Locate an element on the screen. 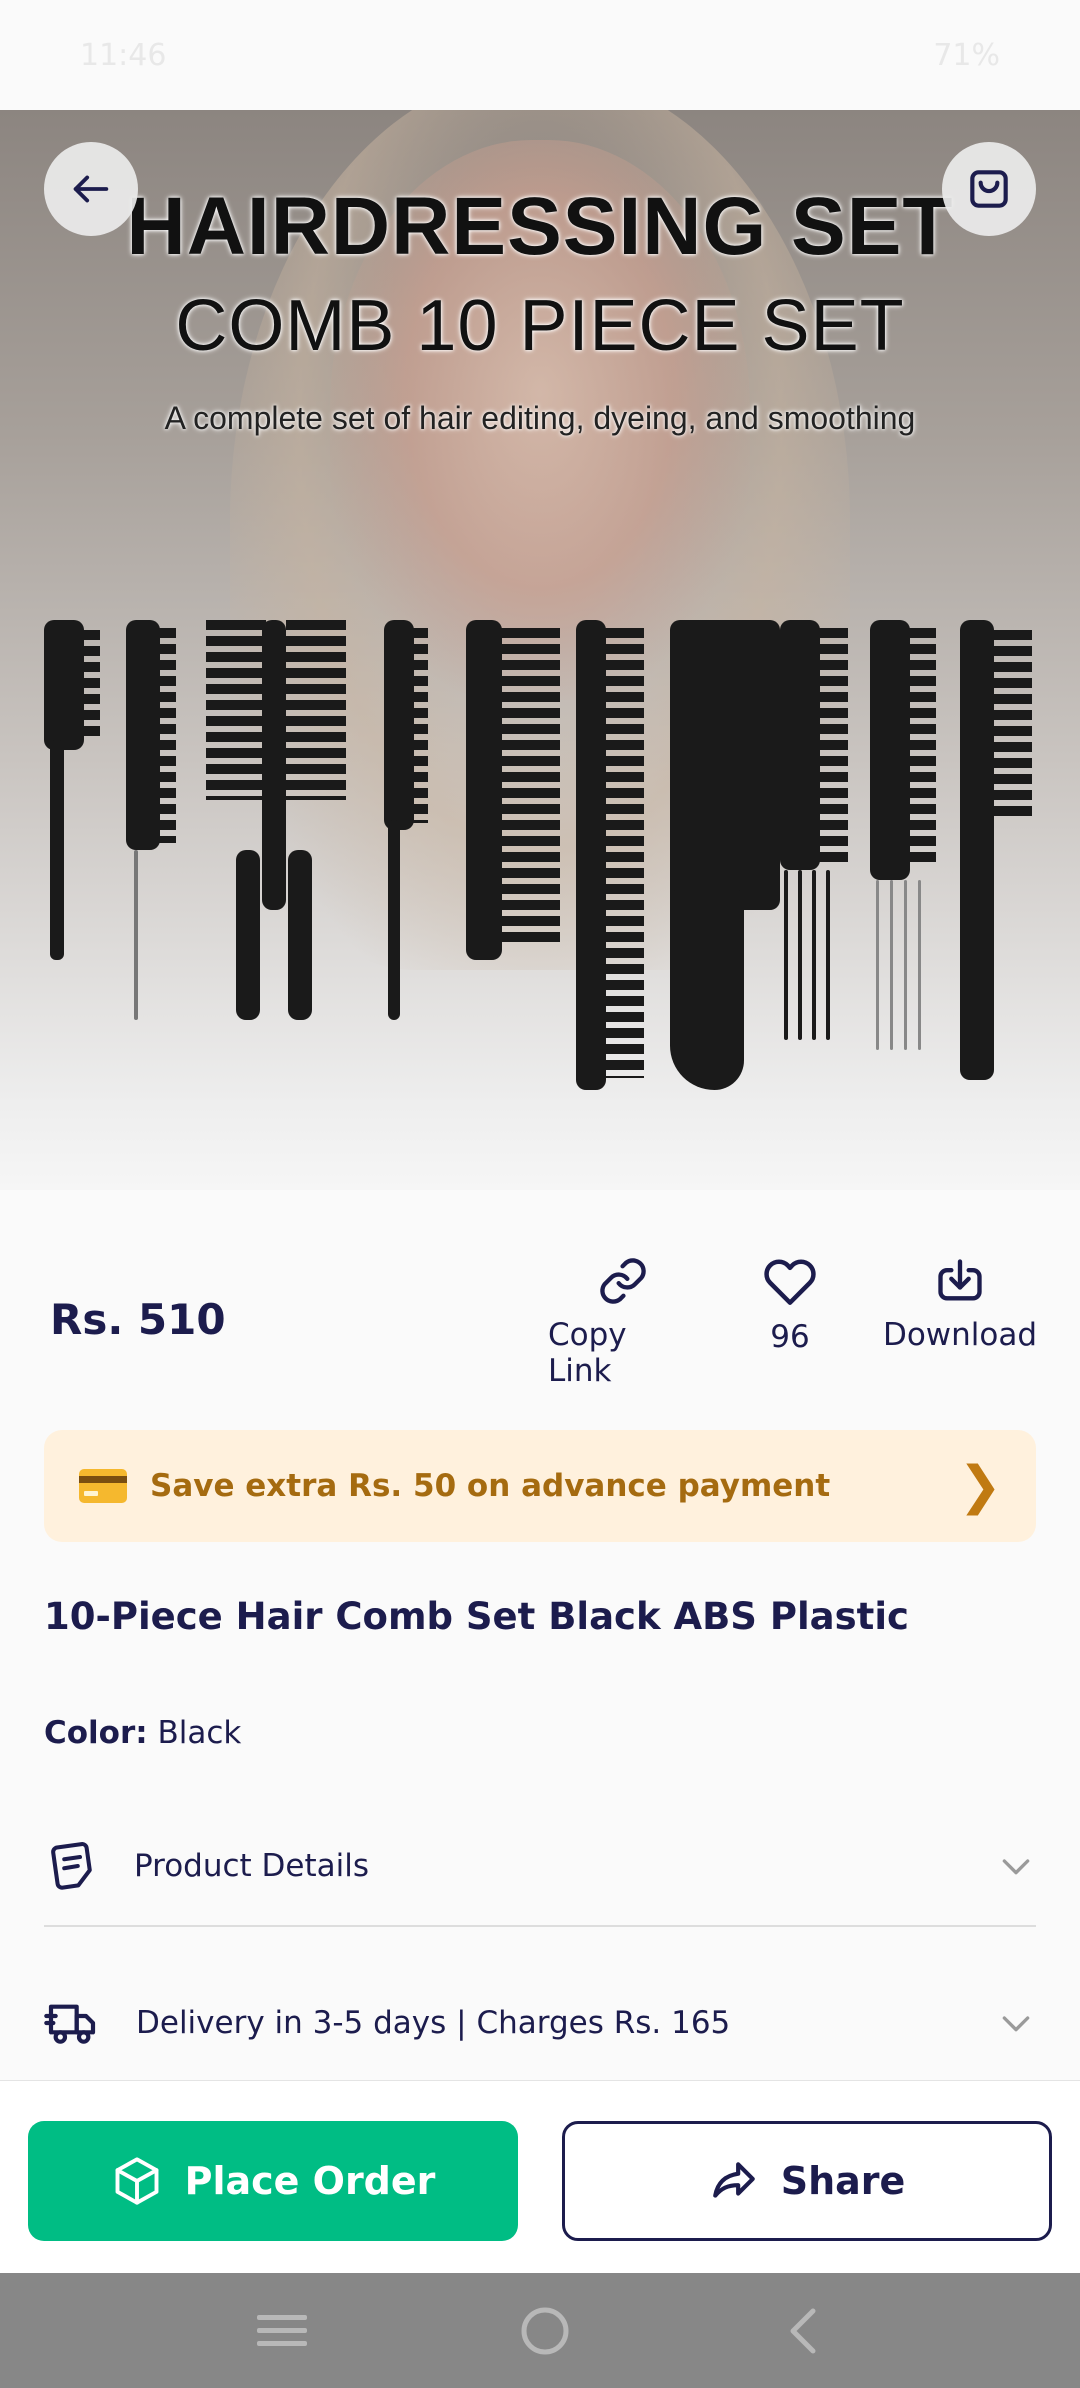 The image size is (1080, 2388). share-label: Share is located at coordinates (843, 2181).